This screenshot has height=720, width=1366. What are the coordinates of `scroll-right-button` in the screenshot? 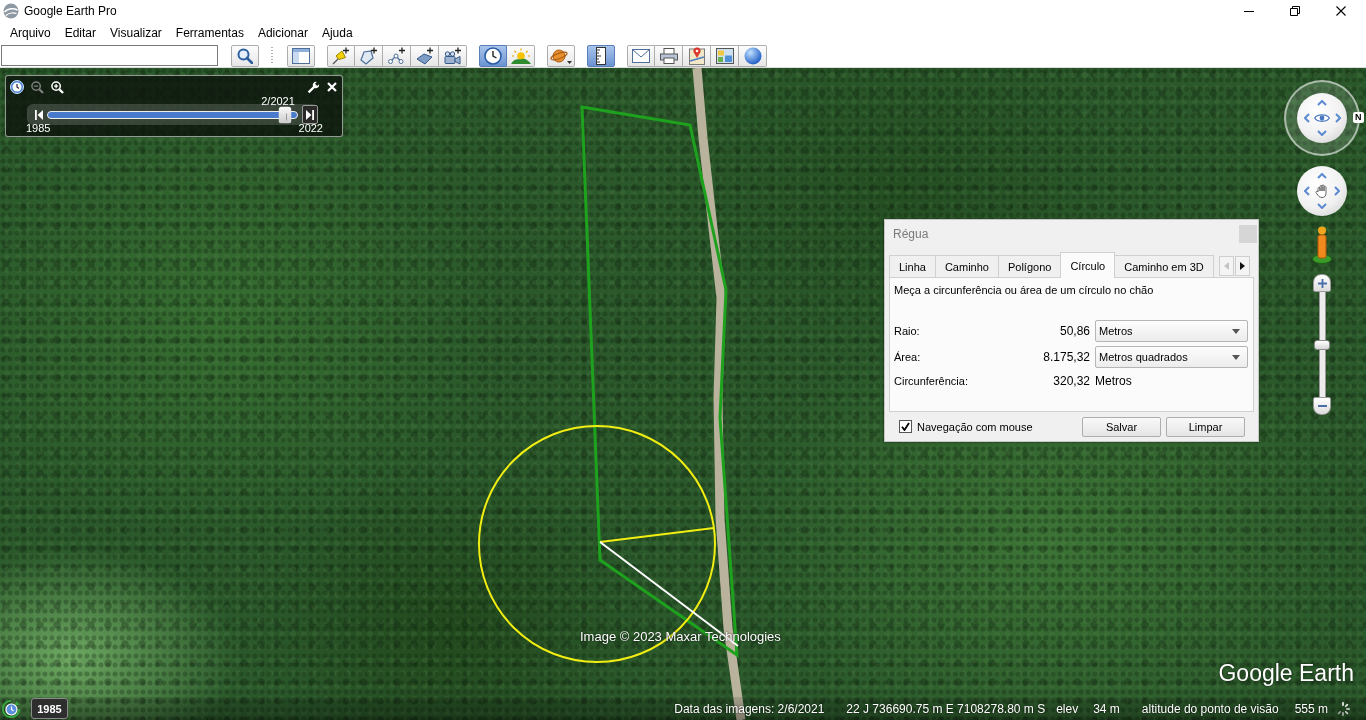 It's located at (1242, 266).